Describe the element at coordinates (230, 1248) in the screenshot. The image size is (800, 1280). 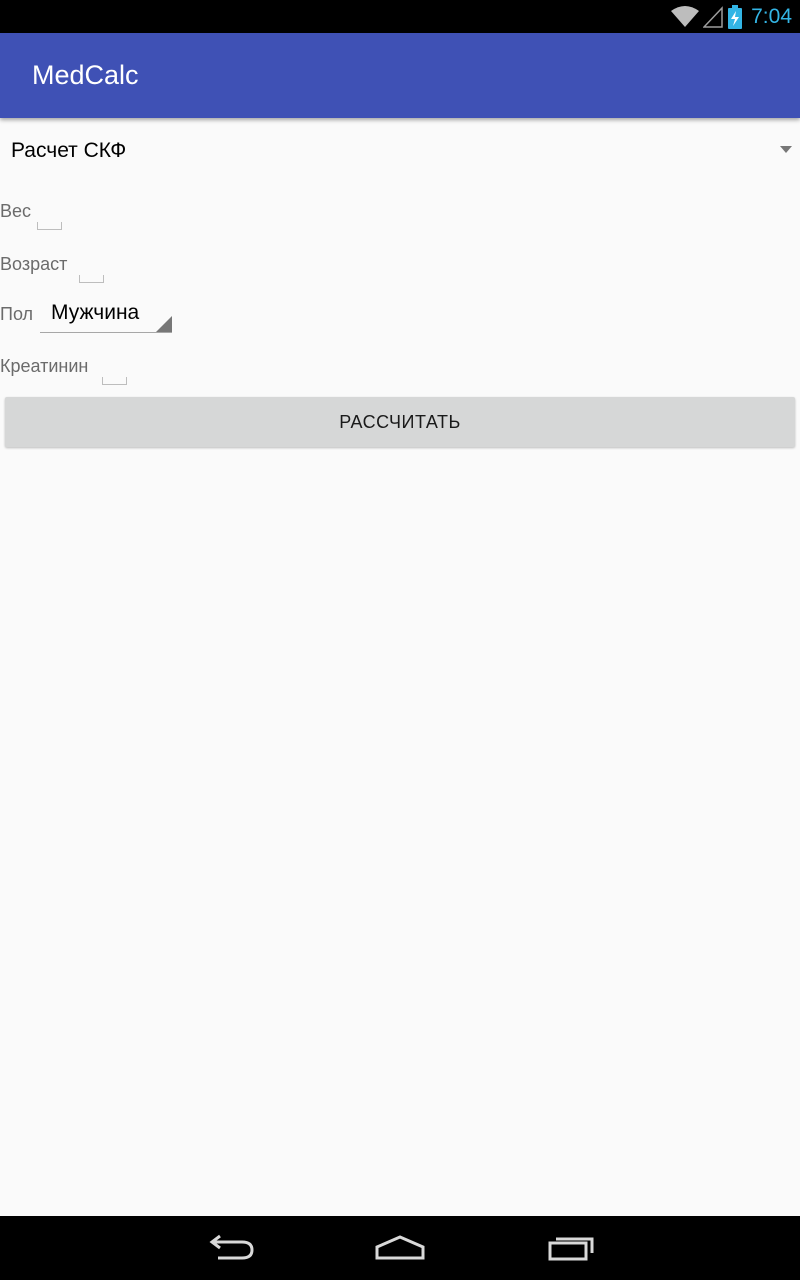
I see `back-icon` at that location.